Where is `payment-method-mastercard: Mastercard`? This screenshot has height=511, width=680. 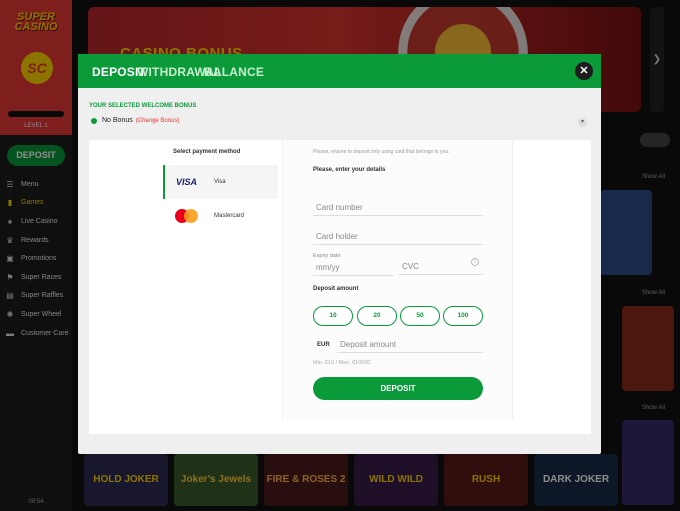
payment-method-mastercard: Mastercard is located at coordinates (220, 216).